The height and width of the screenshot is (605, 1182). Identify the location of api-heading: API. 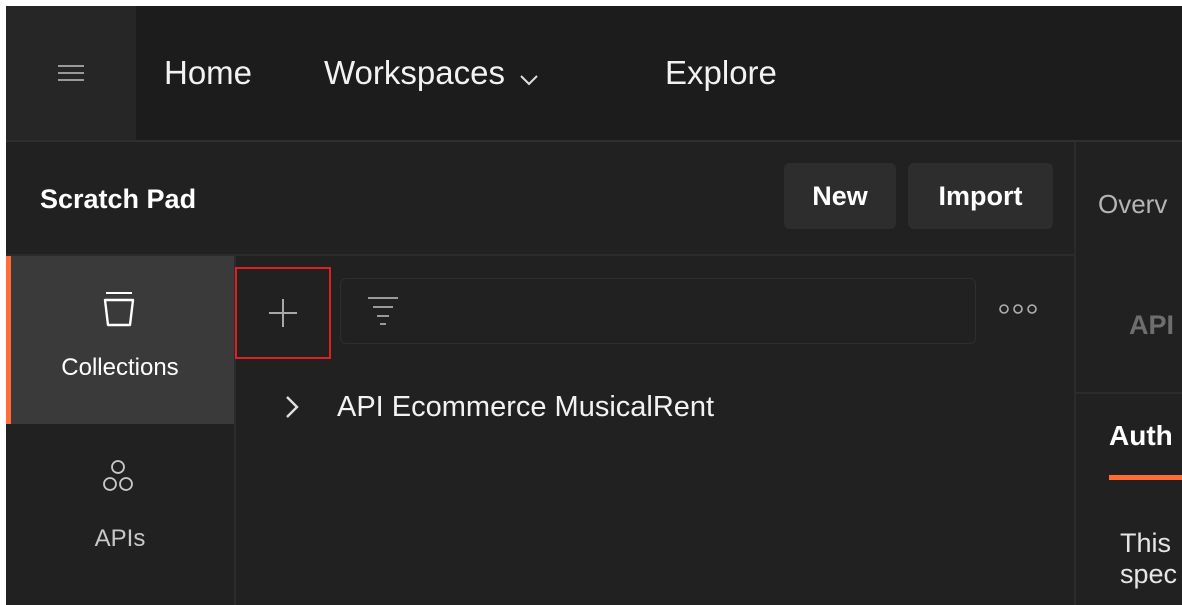
(1152, 325).